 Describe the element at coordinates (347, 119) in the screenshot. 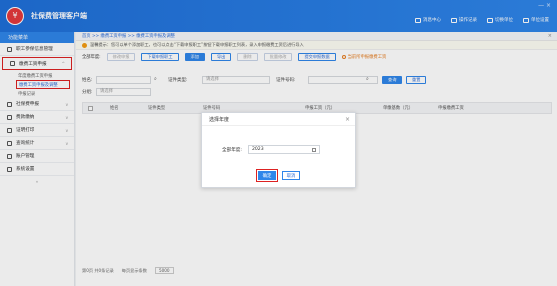

I see `close-icon: ×` at that location.